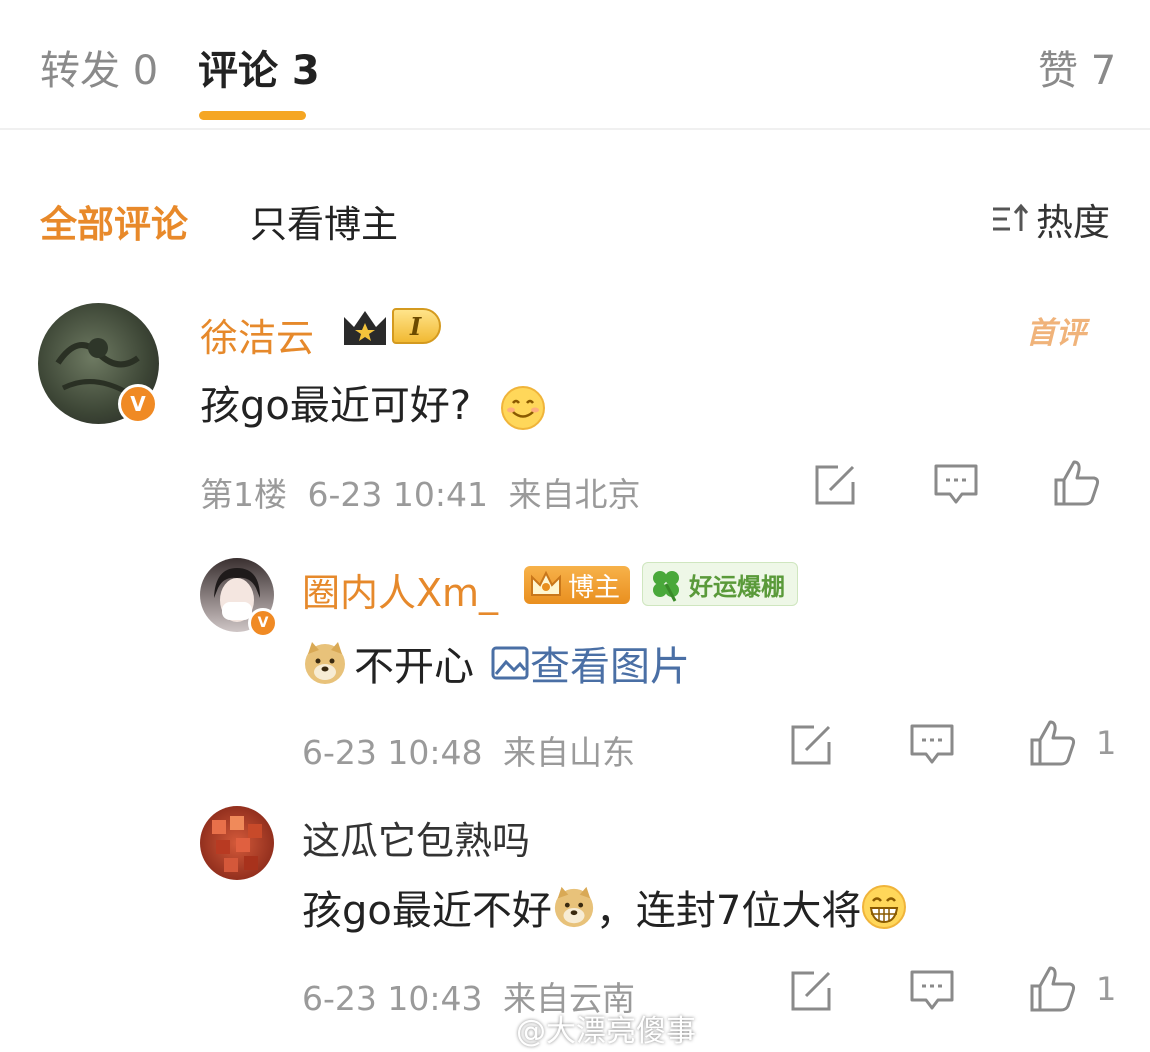 Image resolution: width=1150 pixels, height=1052 pixels. What do you see at coordinates (252, 115) in the screenshot?
I see `active-tab-indicator` at bounding box center [252, 115].